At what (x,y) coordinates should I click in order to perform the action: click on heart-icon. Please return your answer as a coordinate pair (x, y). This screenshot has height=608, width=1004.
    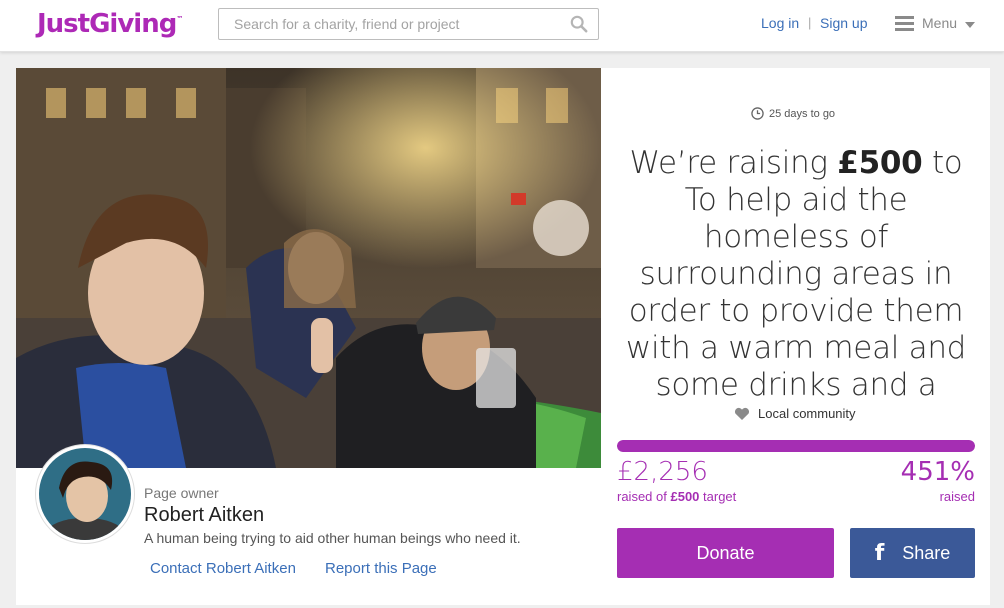
    Looking at the image, I should click on (742, 413).